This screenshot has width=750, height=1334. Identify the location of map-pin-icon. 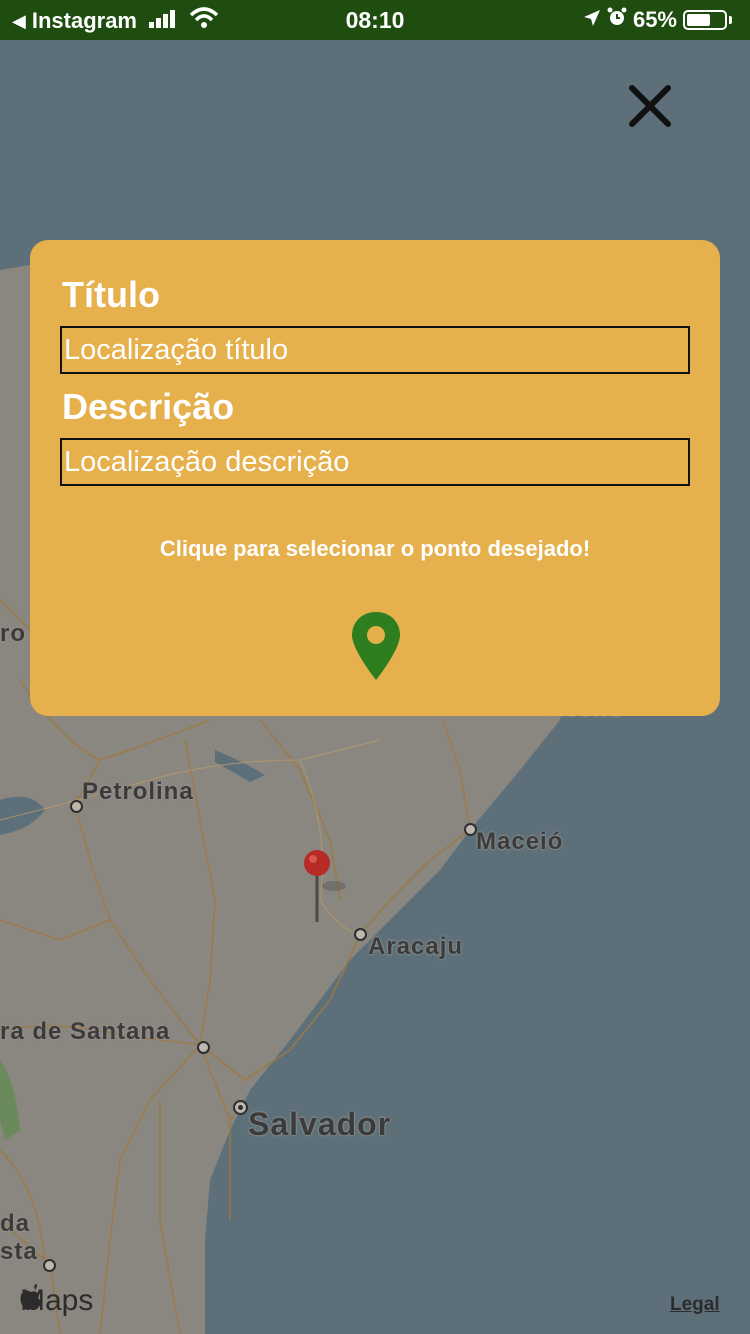
(323, 888).